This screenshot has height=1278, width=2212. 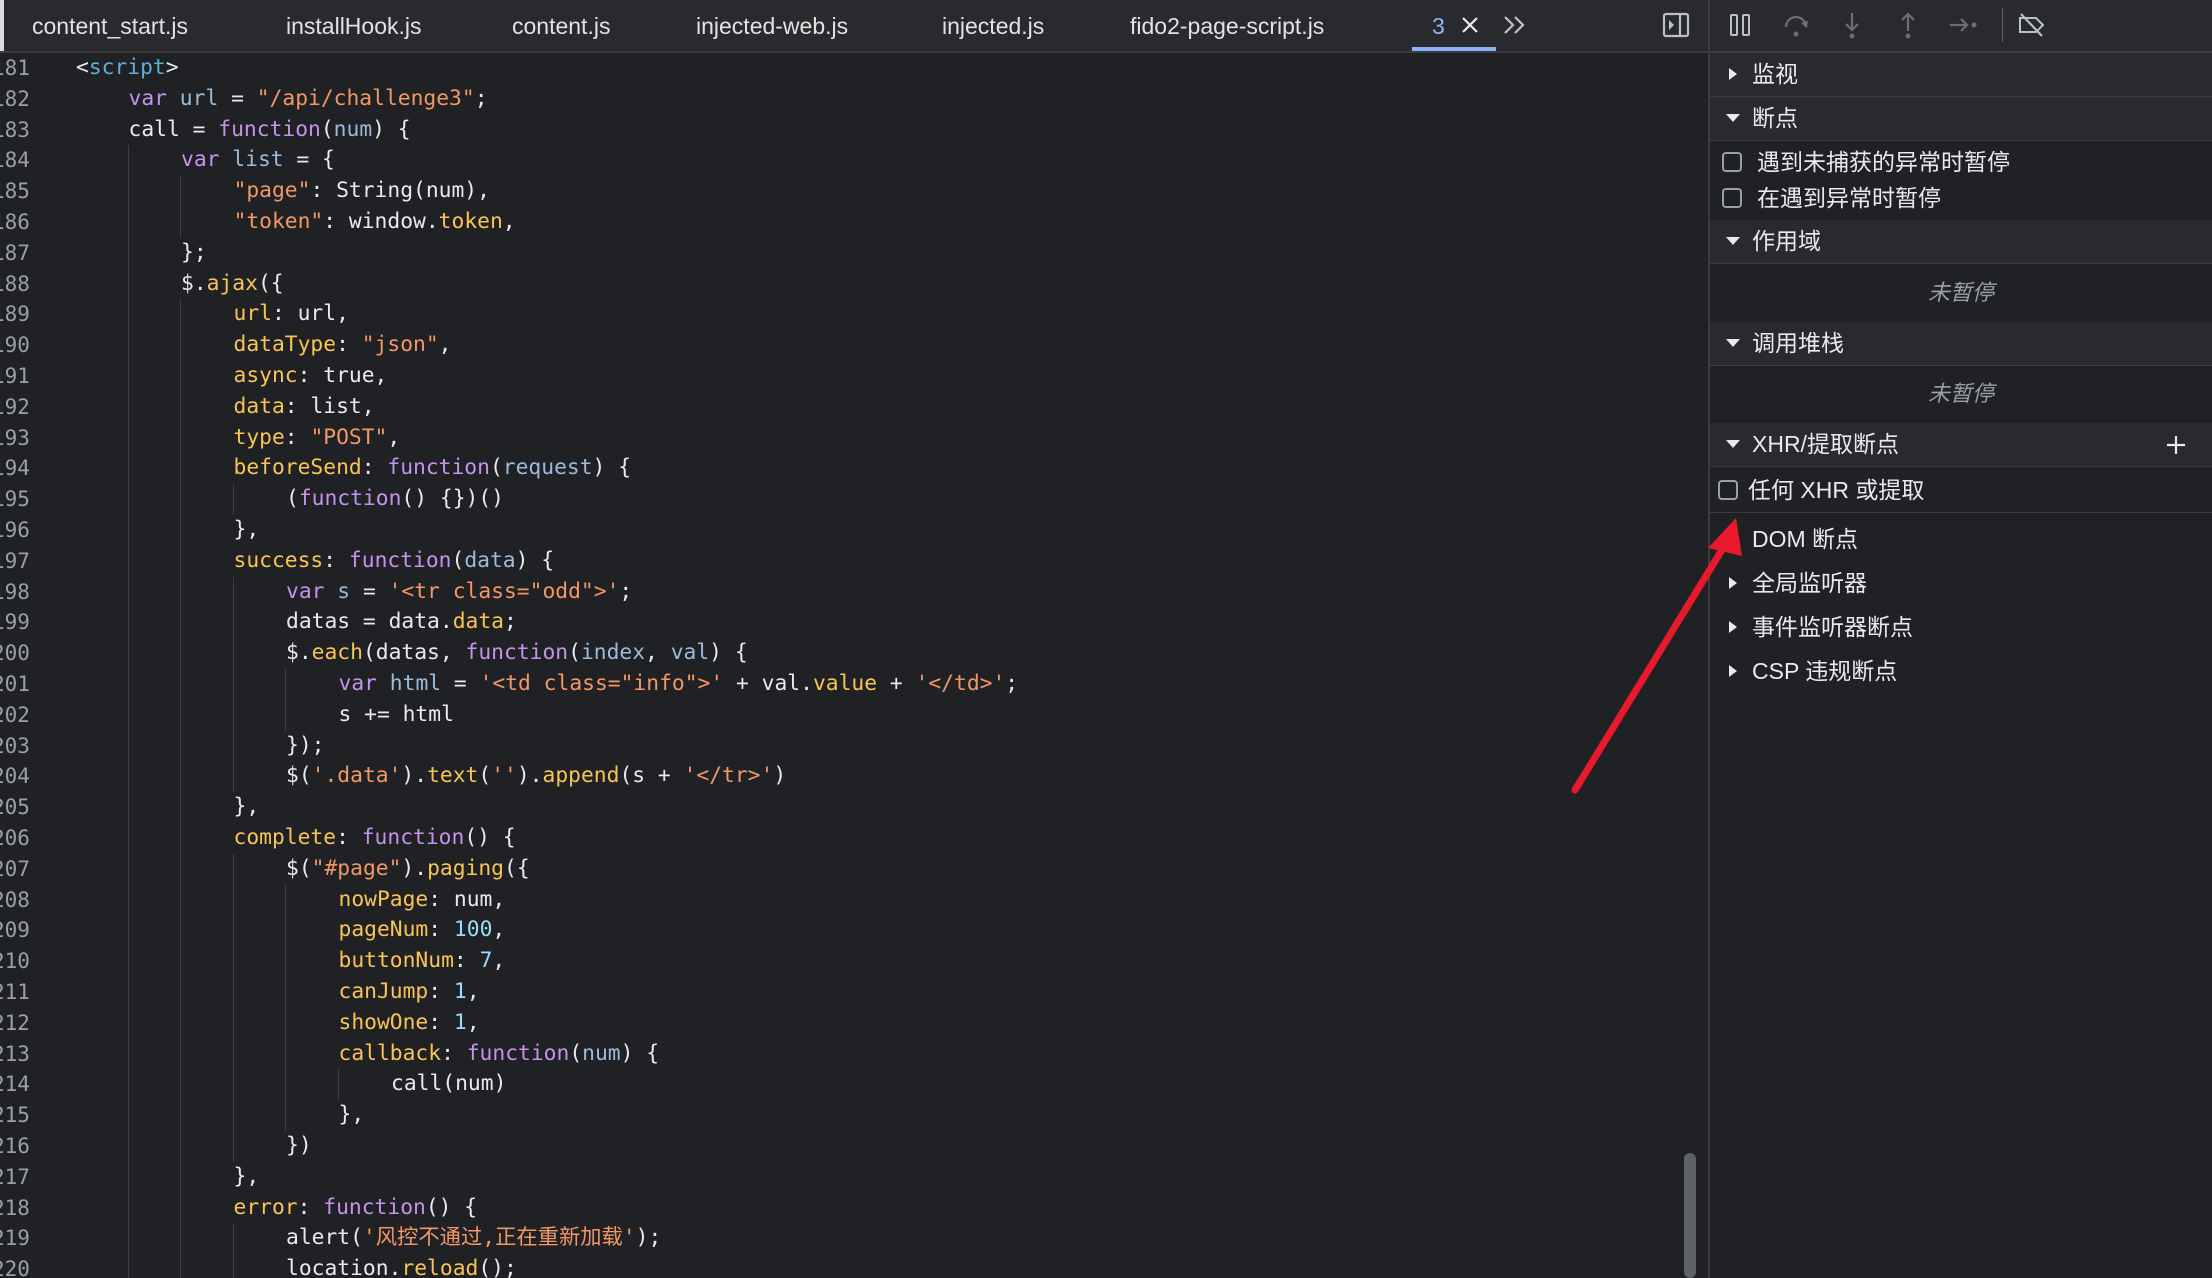 What do you see at coordinates (16, 1115) in the screenshot?
I see `line-number: 215` at bounding box center [16, 1115].